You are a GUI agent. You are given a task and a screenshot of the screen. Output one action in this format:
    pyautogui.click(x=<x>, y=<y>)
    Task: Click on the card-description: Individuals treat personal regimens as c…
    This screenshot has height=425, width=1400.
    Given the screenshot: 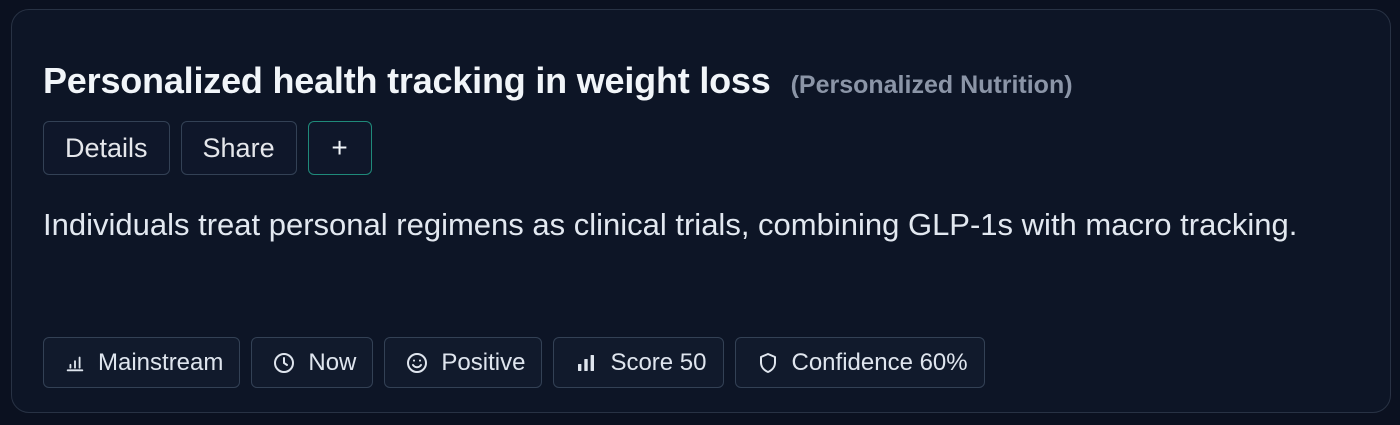 What is the action you would take?
    pyautogui.click(x=670, y=224)
    